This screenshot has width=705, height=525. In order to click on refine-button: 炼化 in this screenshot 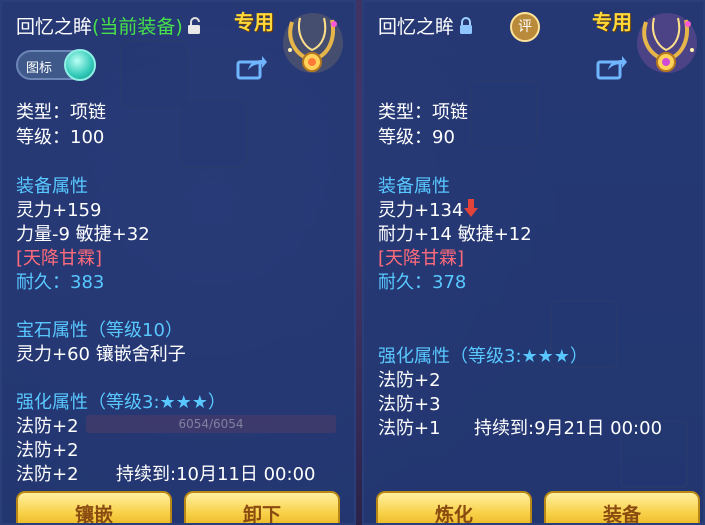, I will do `click(454, 507)`.